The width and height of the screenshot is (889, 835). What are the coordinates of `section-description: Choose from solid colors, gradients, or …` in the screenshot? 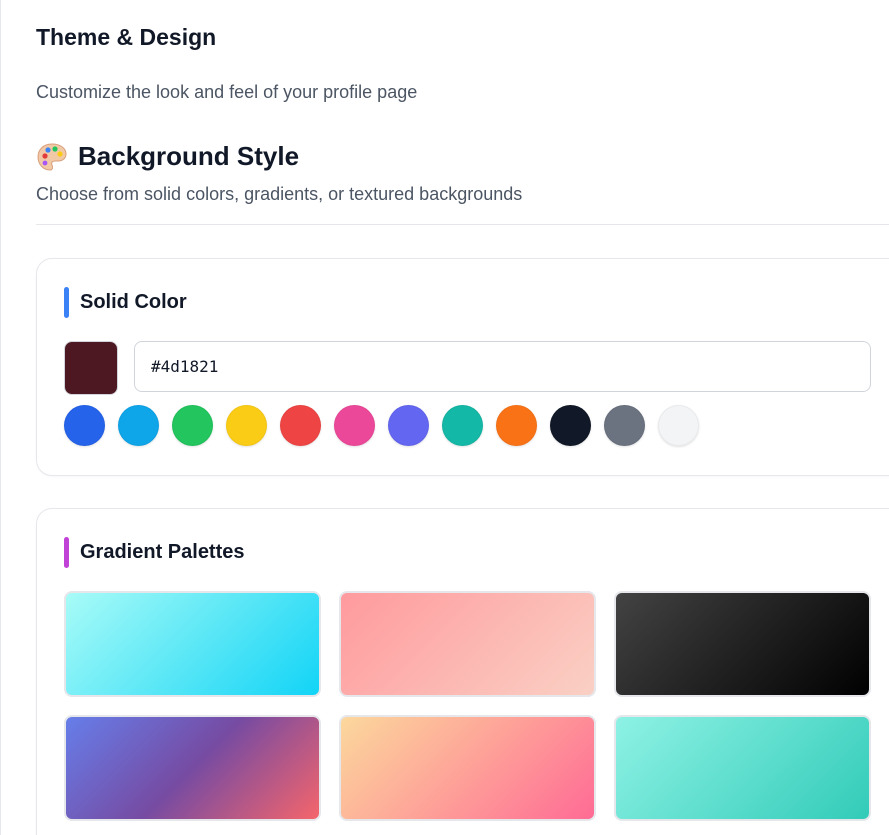 It's located at (279, 194).